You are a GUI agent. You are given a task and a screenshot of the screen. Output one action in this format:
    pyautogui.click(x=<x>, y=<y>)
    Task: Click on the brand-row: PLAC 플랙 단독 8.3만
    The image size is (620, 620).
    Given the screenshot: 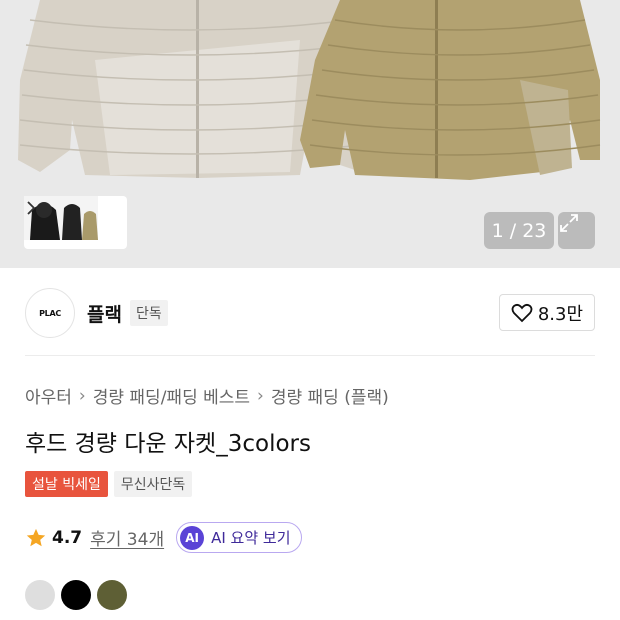 What is the action you would take?
    pyautogui.click(x=310, y=313)
    